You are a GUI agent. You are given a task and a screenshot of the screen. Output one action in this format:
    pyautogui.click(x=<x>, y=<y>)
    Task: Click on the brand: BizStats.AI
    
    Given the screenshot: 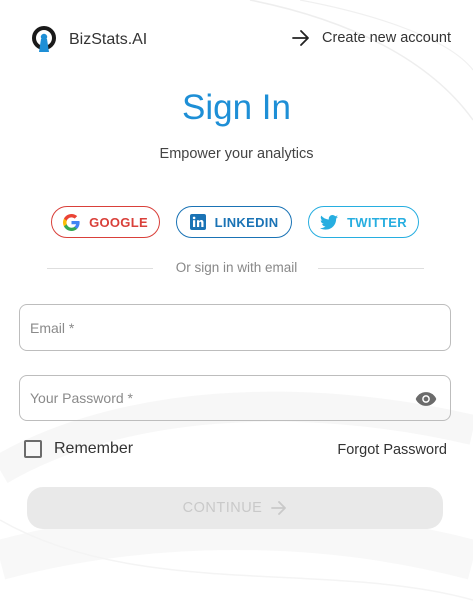 What is the action you would take?
    pyautogui.click(x=89, y=40)
    